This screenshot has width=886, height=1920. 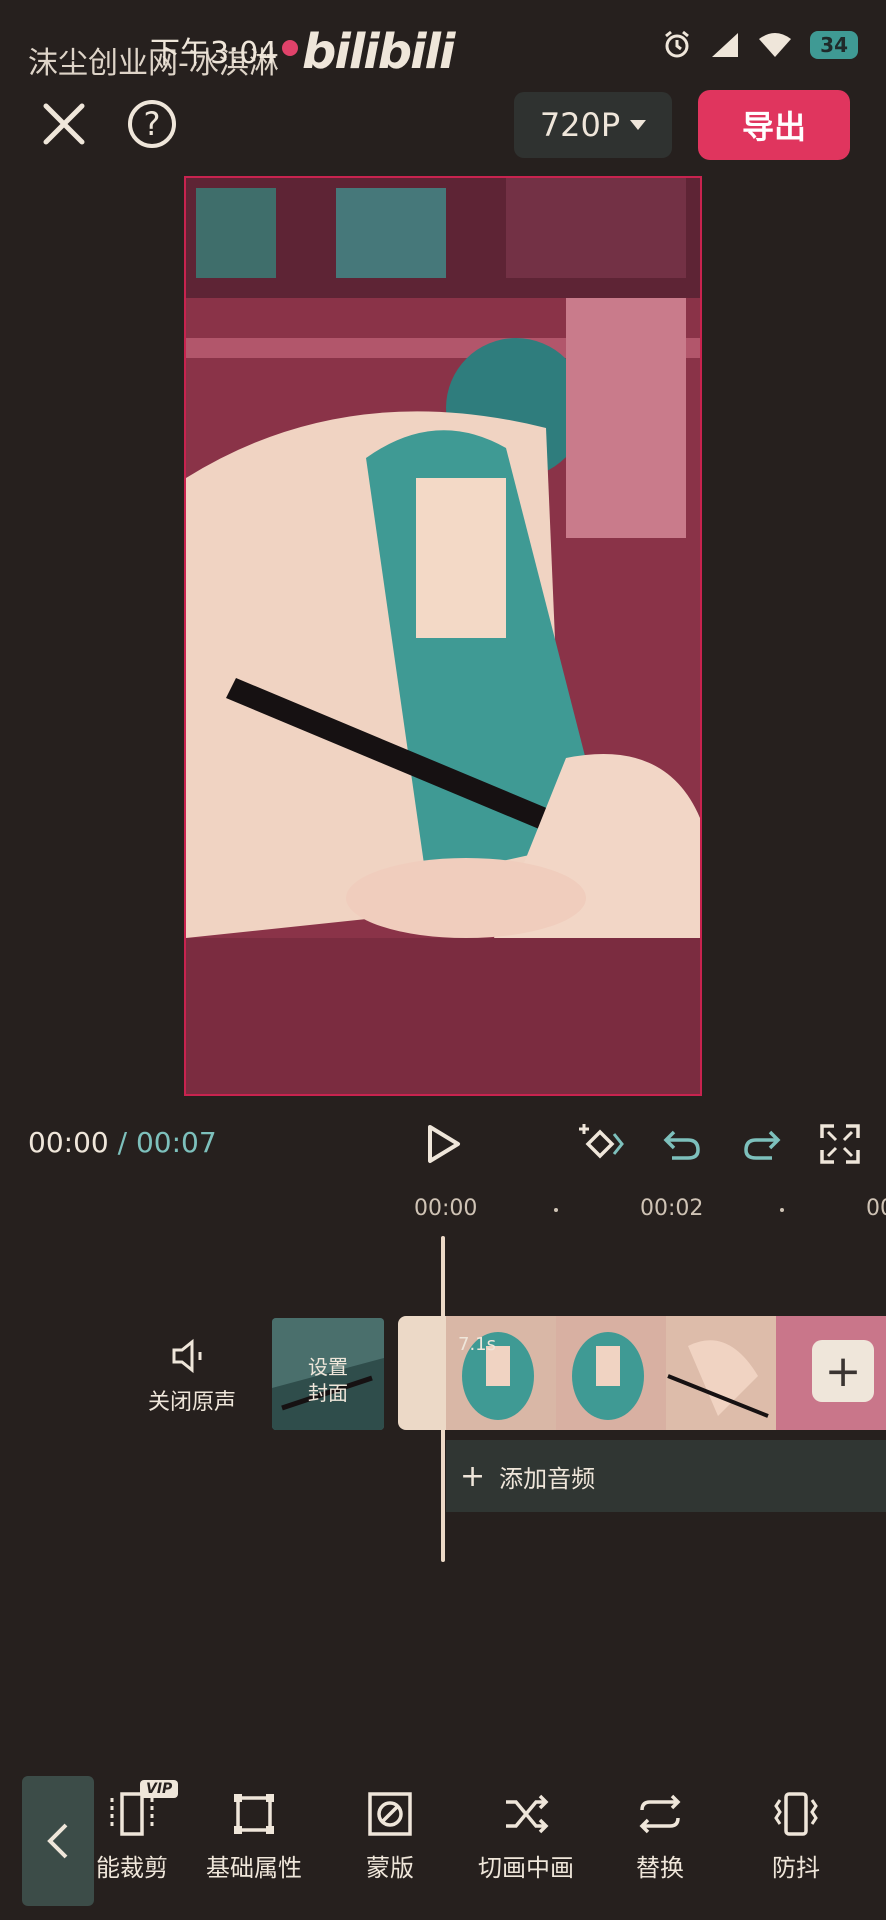 What do you see at coordinates (290, 48) in the screenshot?
I see `recording-indicator` at bounding box center [290, 48].